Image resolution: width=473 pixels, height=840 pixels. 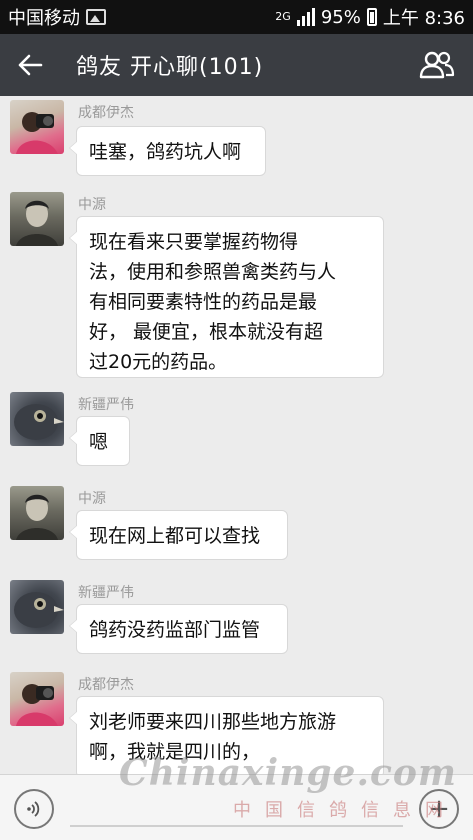 I want to click on message-bubble: 哇塞，鸽药坑人啊, so click(x=167, y=151).